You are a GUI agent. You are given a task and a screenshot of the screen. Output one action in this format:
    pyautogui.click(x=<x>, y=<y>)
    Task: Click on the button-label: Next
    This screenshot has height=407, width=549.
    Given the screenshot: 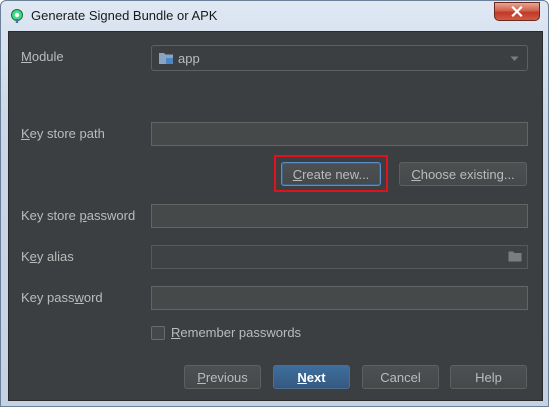 What is the action you would take?
    pyautogui.click(x=311, y=377)
    